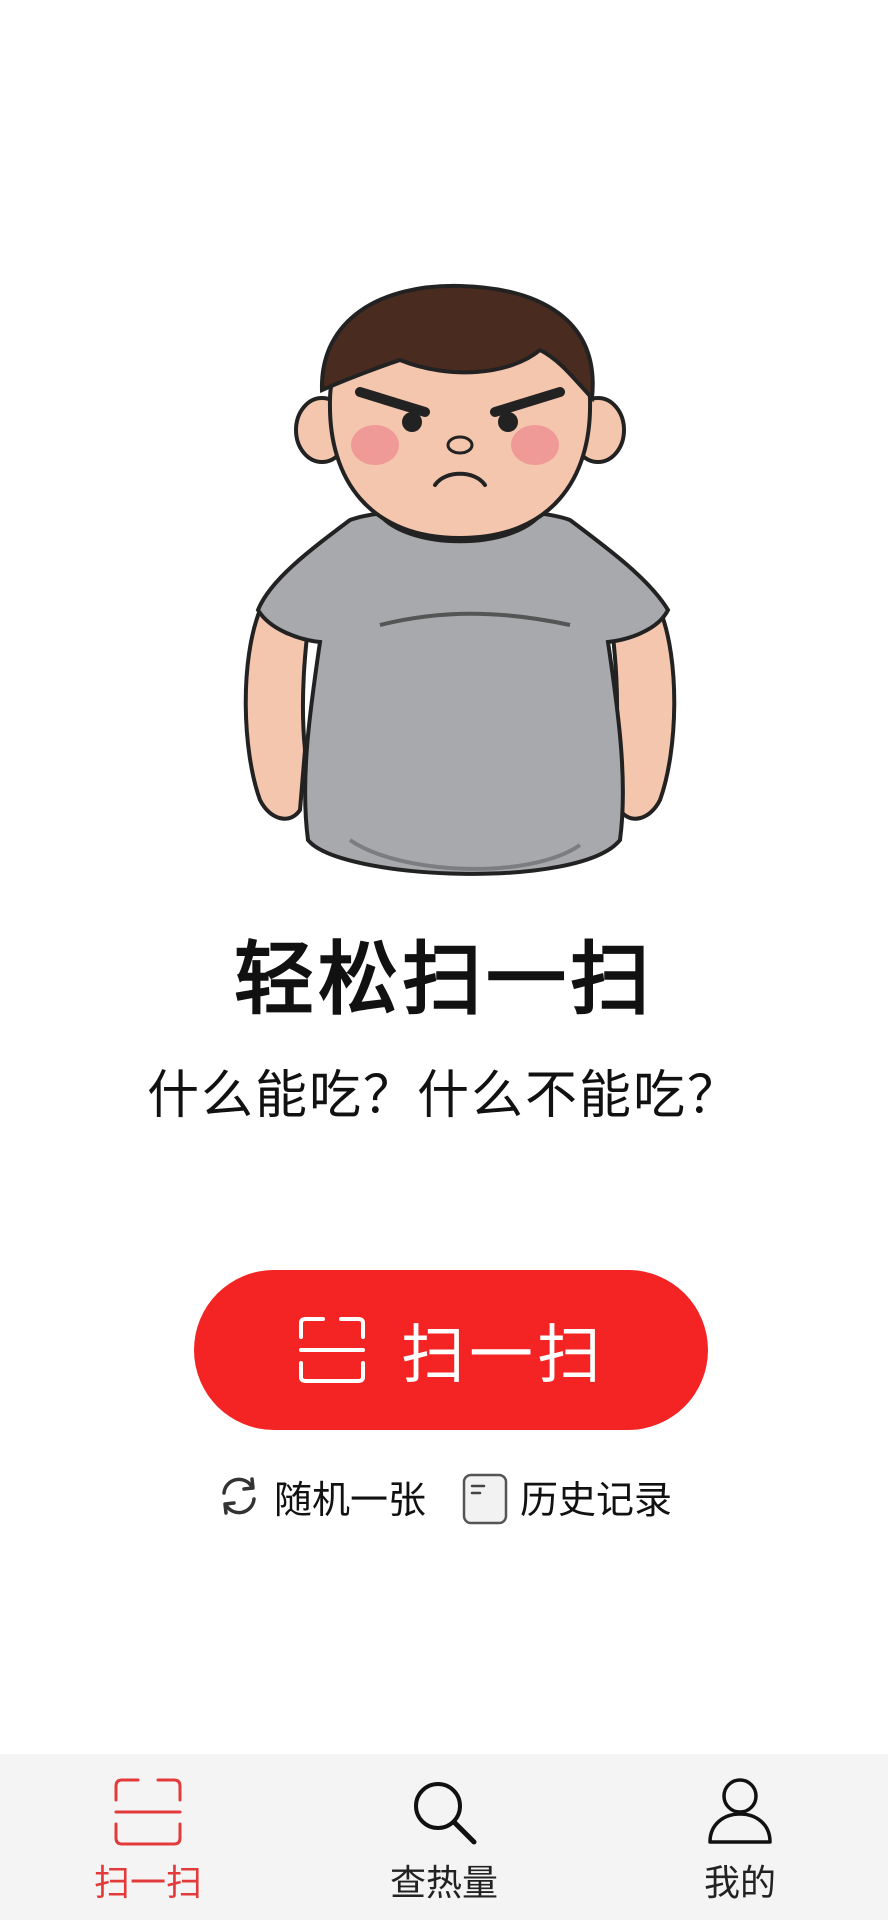  What do you see at coordinates (147, 1883) in the screenshot?
I see `tab-scan-label: 扫一扫` at bounding box center [147, 1883].